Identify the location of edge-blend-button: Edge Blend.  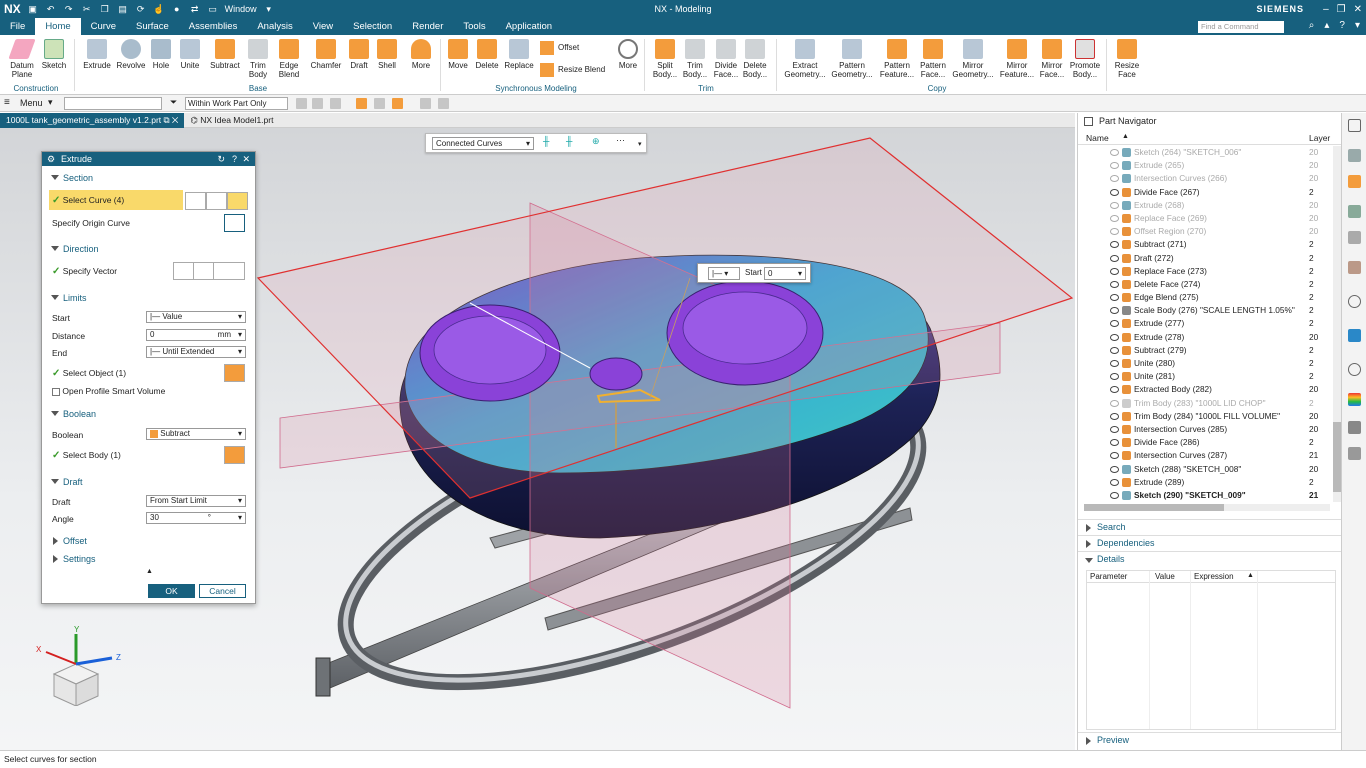
(289, 58).